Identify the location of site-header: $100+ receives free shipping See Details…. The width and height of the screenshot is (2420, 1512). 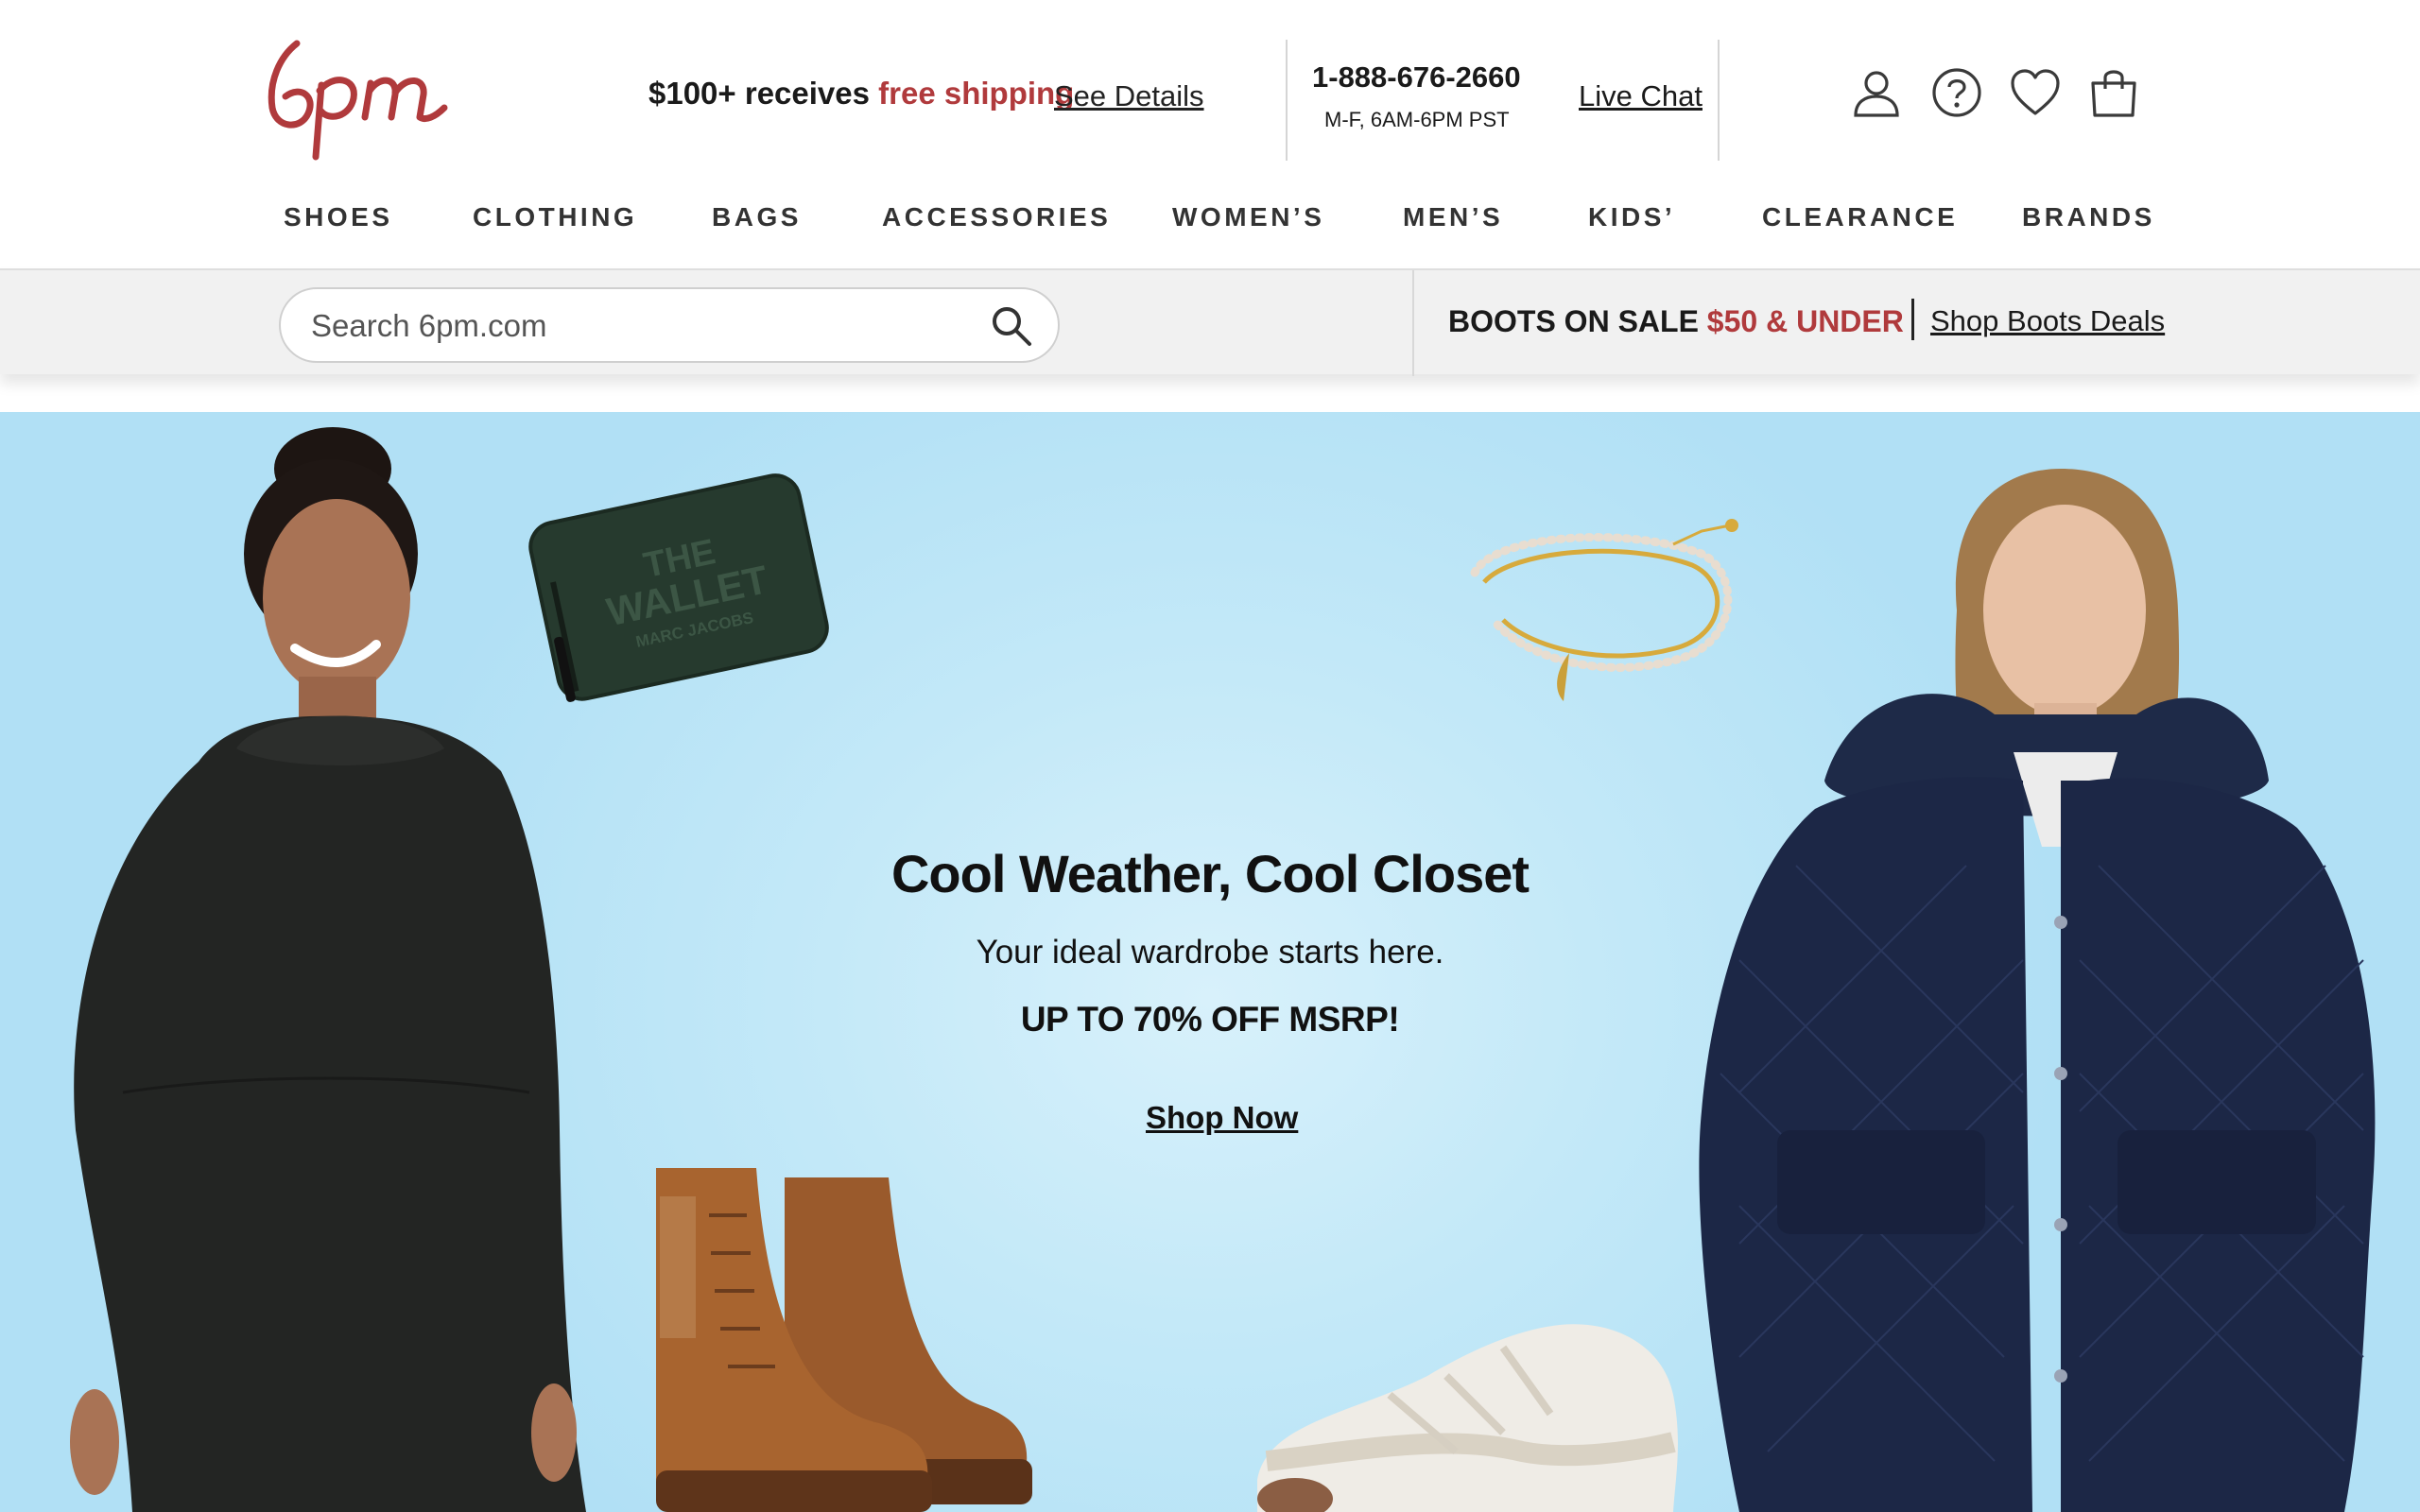
(1210, 85).